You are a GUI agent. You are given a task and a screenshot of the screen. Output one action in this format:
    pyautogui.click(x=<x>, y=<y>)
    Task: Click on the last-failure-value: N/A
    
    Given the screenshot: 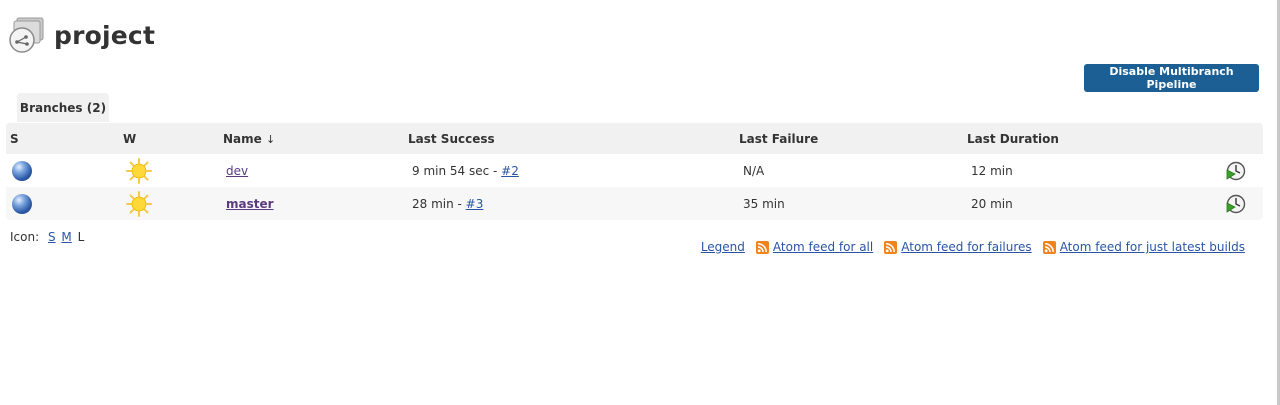 What is the action you would take?
    pyautogui.click(x=754, y=170)
    